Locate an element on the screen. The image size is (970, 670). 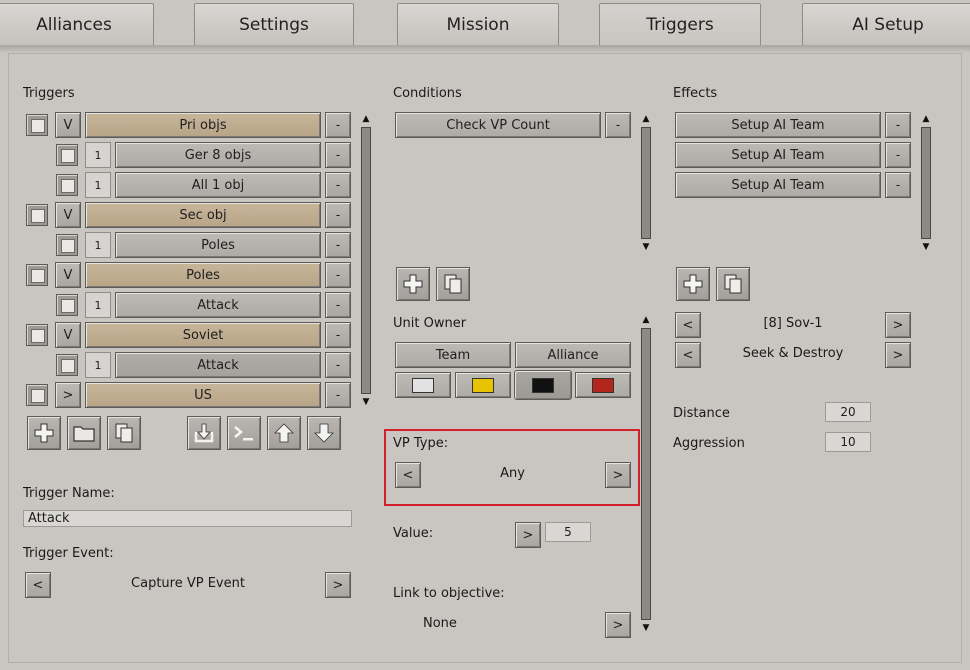
conditions-scrollbar: ▲ ▼ is located at coordinates (646, 183).